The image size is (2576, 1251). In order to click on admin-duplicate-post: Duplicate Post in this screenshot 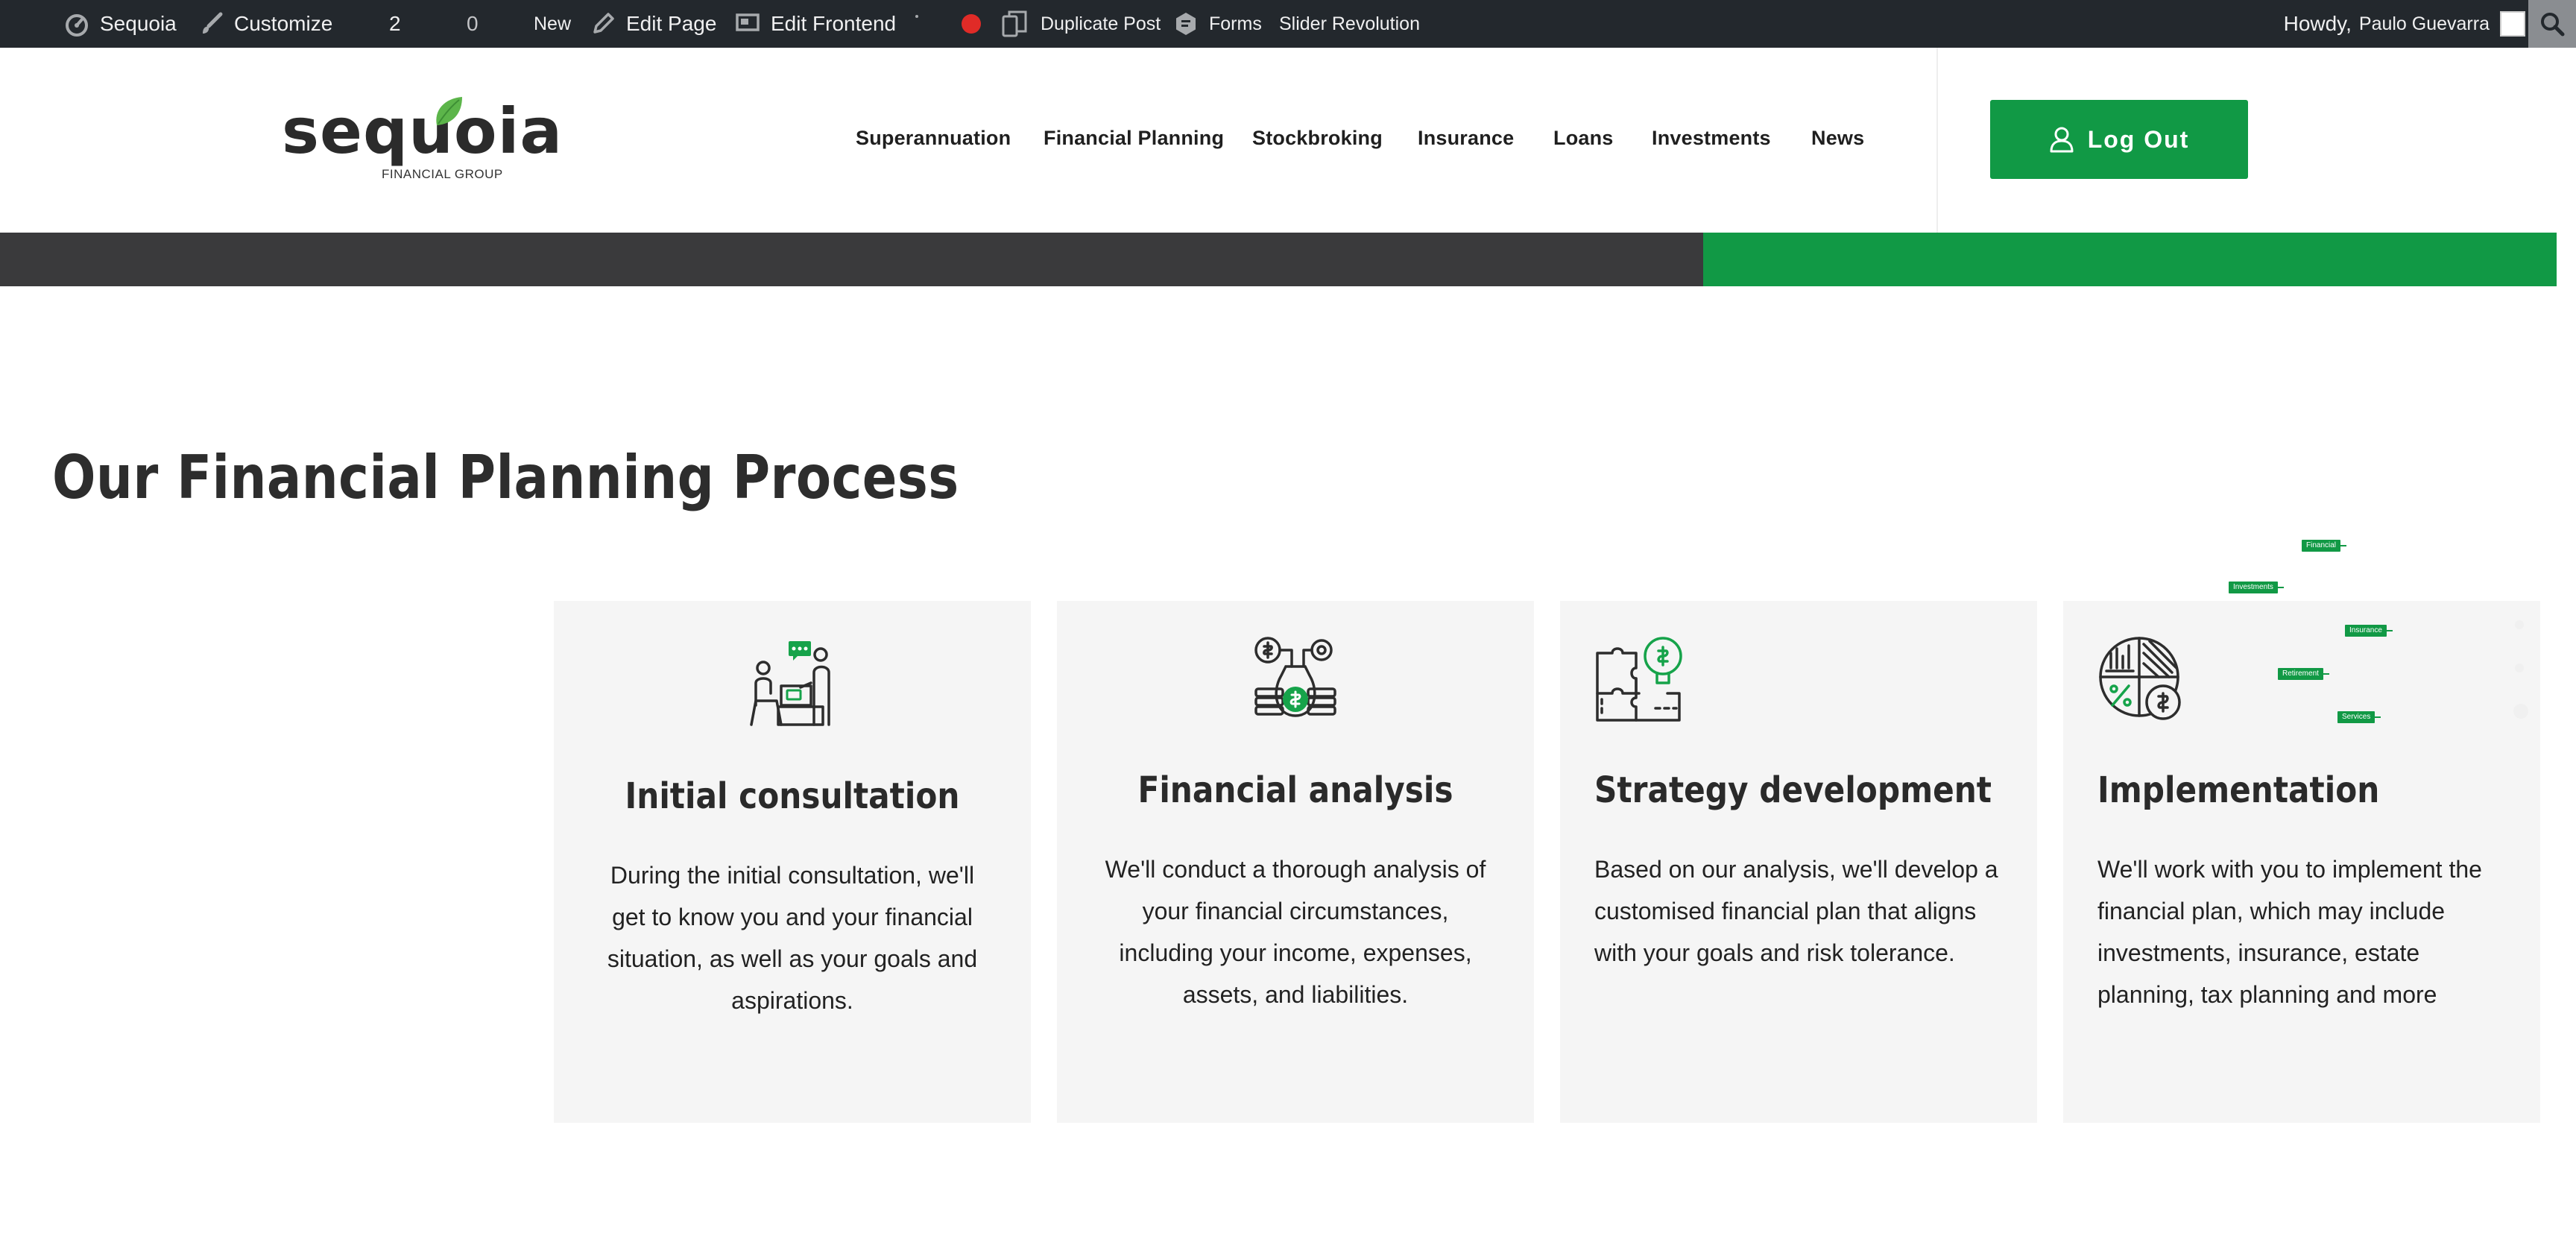, I will do `click(1080, 24)`.